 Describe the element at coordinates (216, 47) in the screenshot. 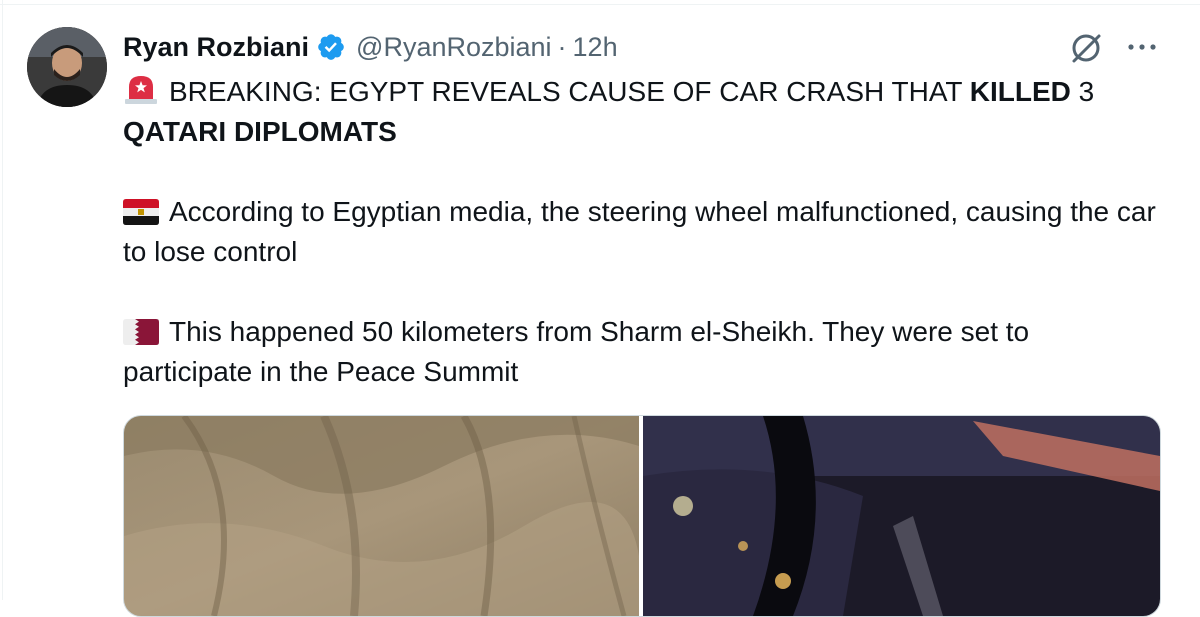

I see `author-name: Ryan Rozbiani` at that location.